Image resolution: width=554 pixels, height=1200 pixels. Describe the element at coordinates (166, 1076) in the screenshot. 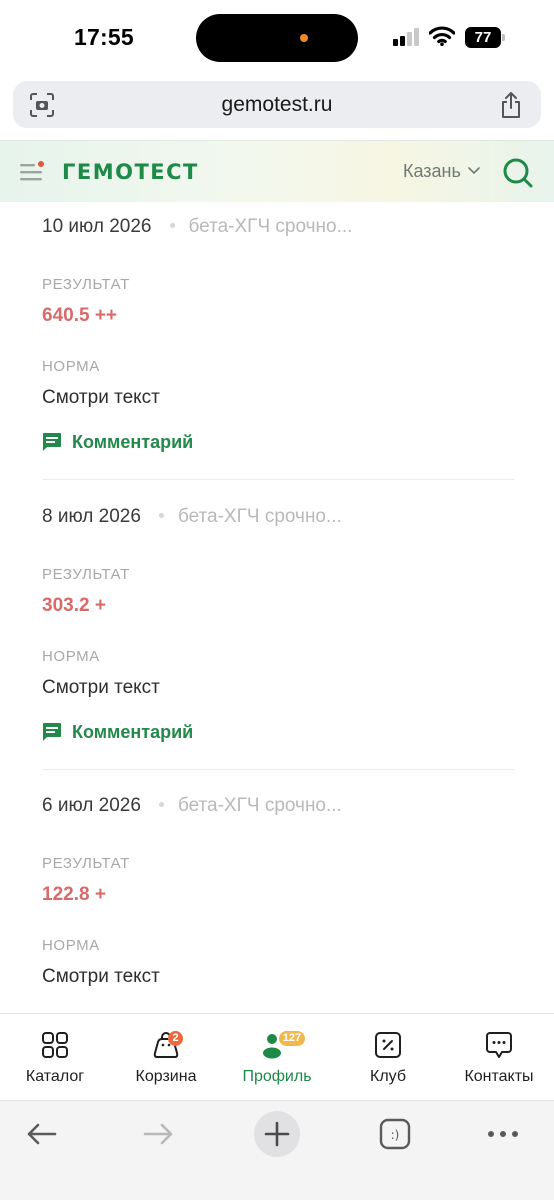

I see `tab-label: Корзина` at that location.